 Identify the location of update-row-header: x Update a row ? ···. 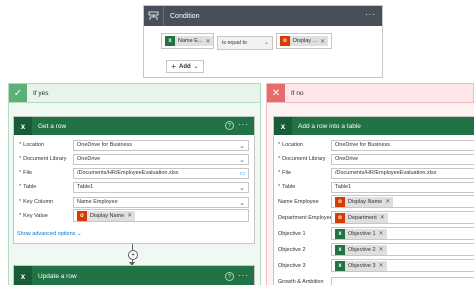
(134, 275).